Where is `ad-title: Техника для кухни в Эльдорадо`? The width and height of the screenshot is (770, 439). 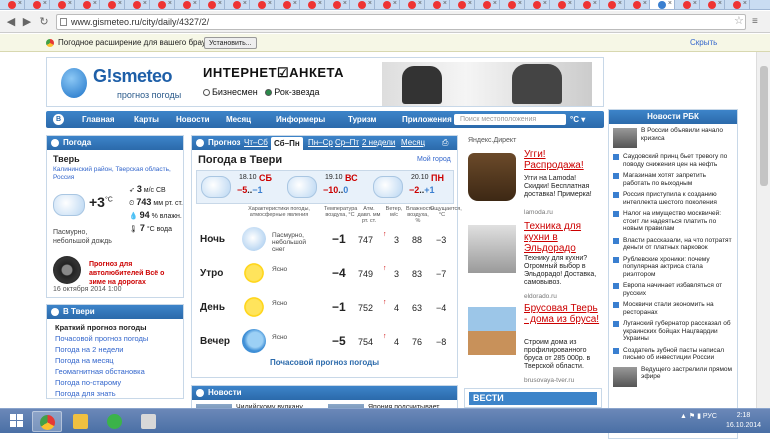
ad-title: Техника для кухни в Эльдорадо is located at coordinates (563, 237).